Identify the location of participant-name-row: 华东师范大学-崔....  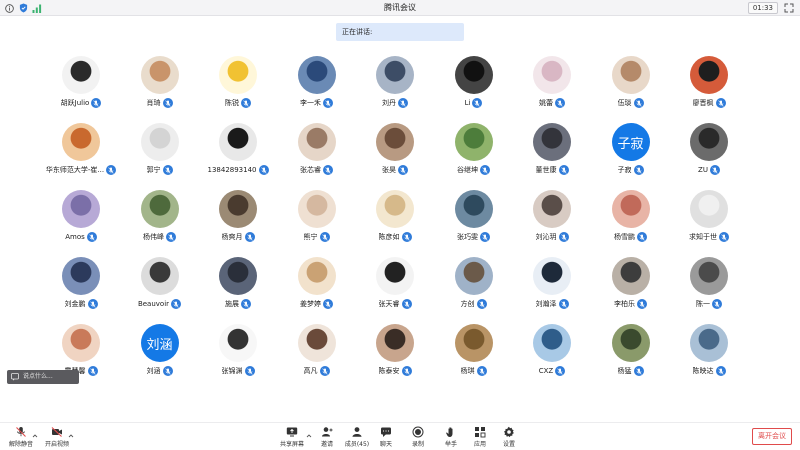
(81, 170).